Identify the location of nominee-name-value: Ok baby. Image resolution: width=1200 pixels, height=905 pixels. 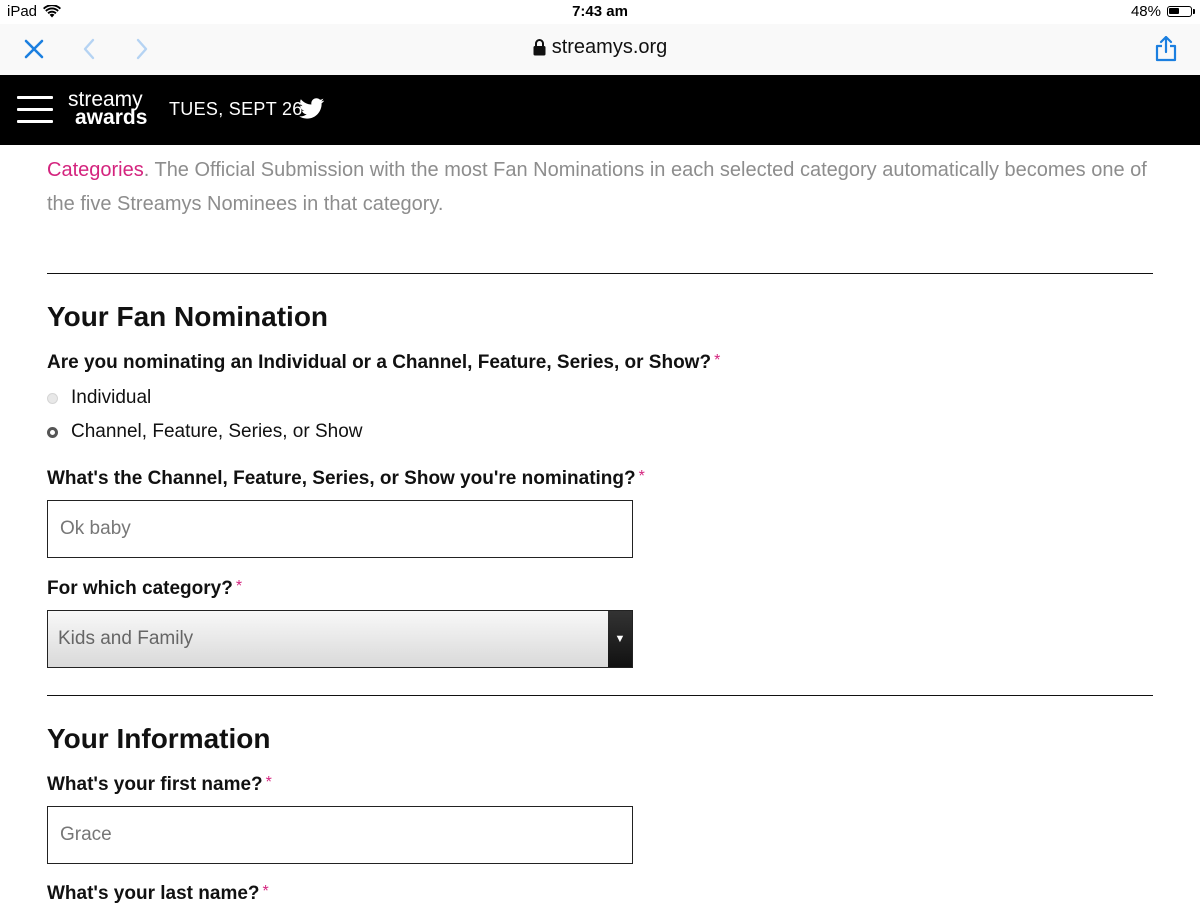
(95, 528).